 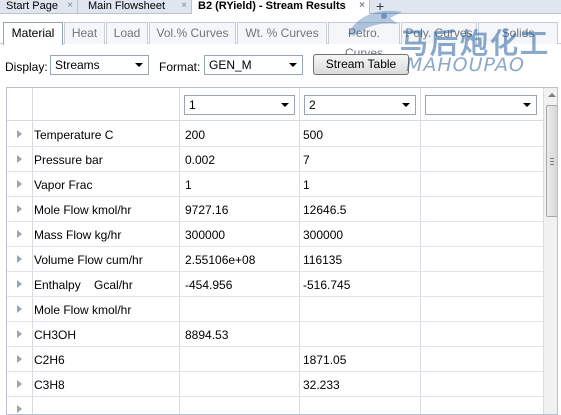 I want to click on stream-select-col-2: 2, so click(x=360, y=105).